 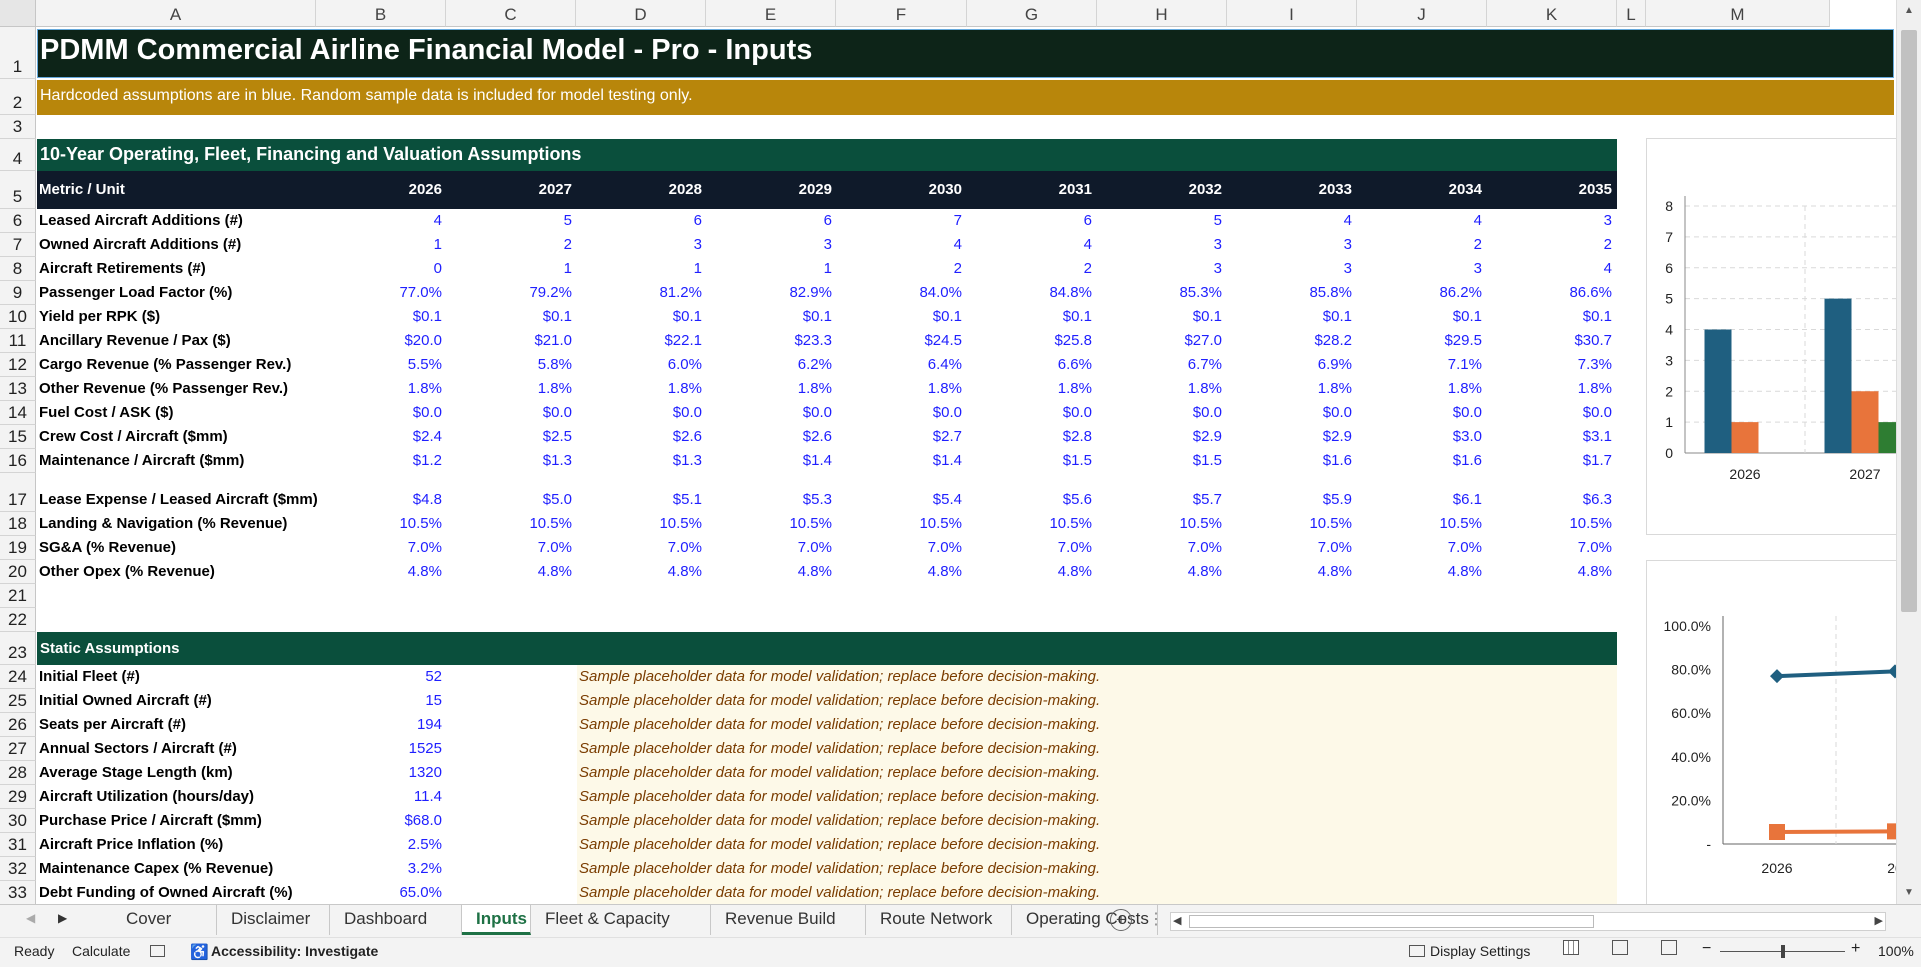 I want to click on sheet-tab-route-network: Route Network, so click(x=939, y=920).